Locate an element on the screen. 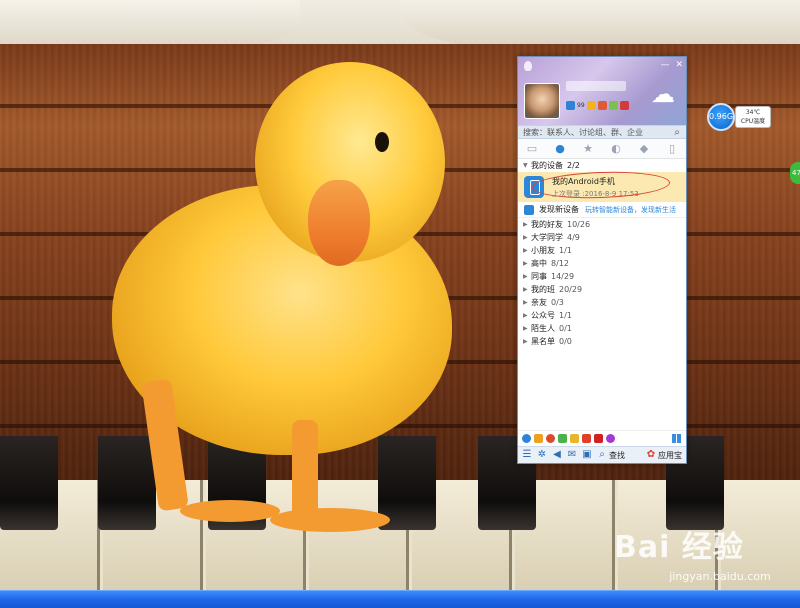 The width and height of the screenshot is (800, 608). duckling-bill is located at coordinates (339, 223).